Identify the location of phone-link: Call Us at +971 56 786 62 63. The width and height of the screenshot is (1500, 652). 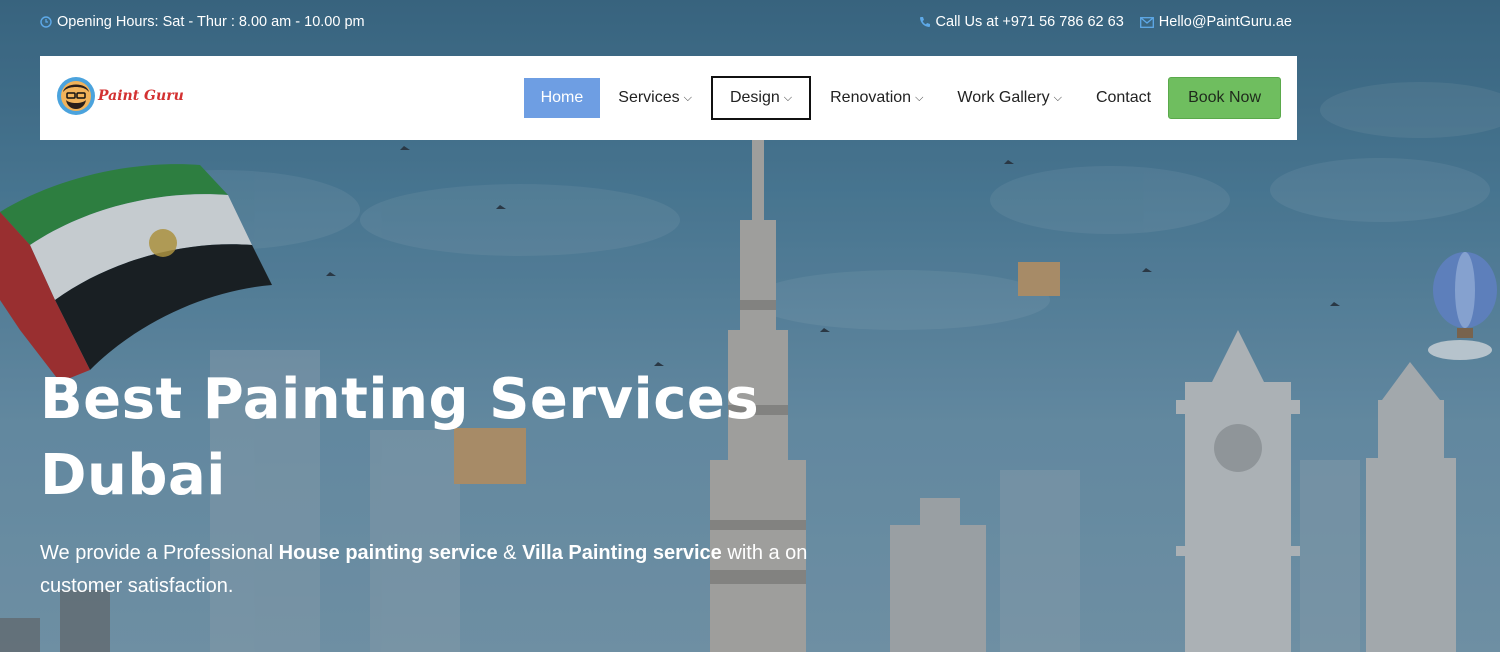
(1021, 22).